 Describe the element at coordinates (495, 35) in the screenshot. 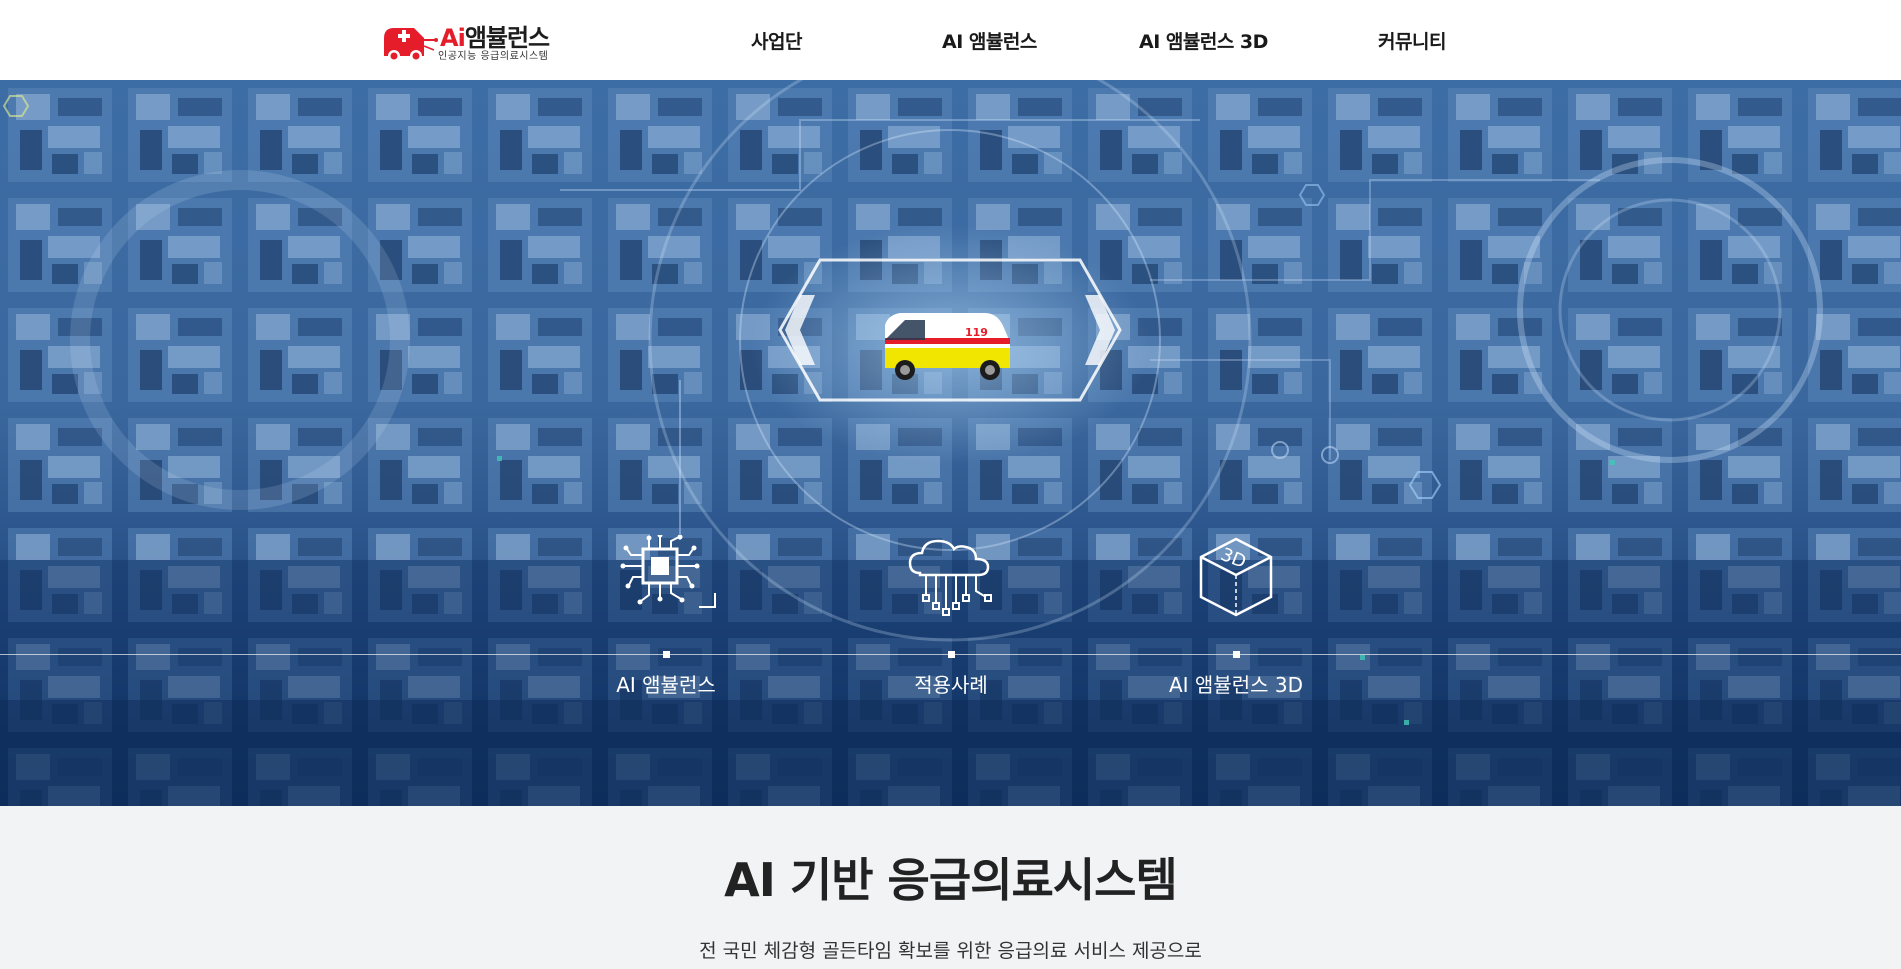

I see `logo-title: Ai앰뷸런스` at that location.